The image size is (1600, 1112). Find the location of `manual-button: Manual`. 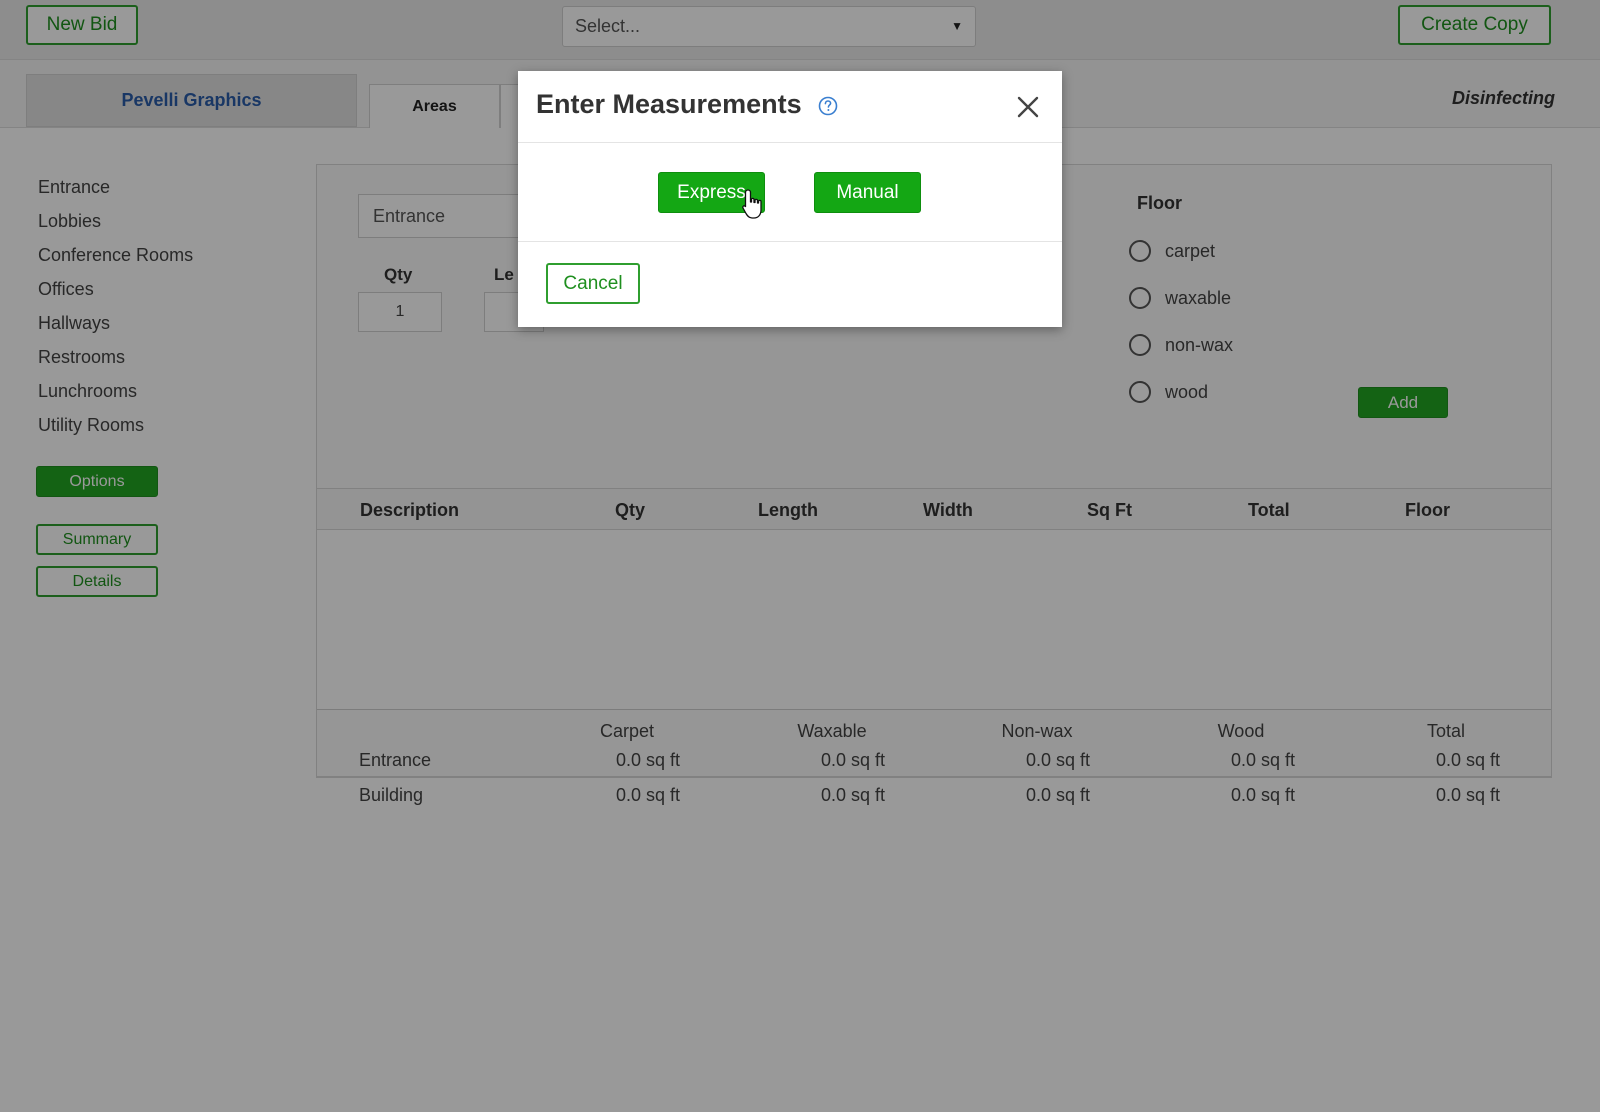

manual-button: Manual is located at coordinates (867, 192).